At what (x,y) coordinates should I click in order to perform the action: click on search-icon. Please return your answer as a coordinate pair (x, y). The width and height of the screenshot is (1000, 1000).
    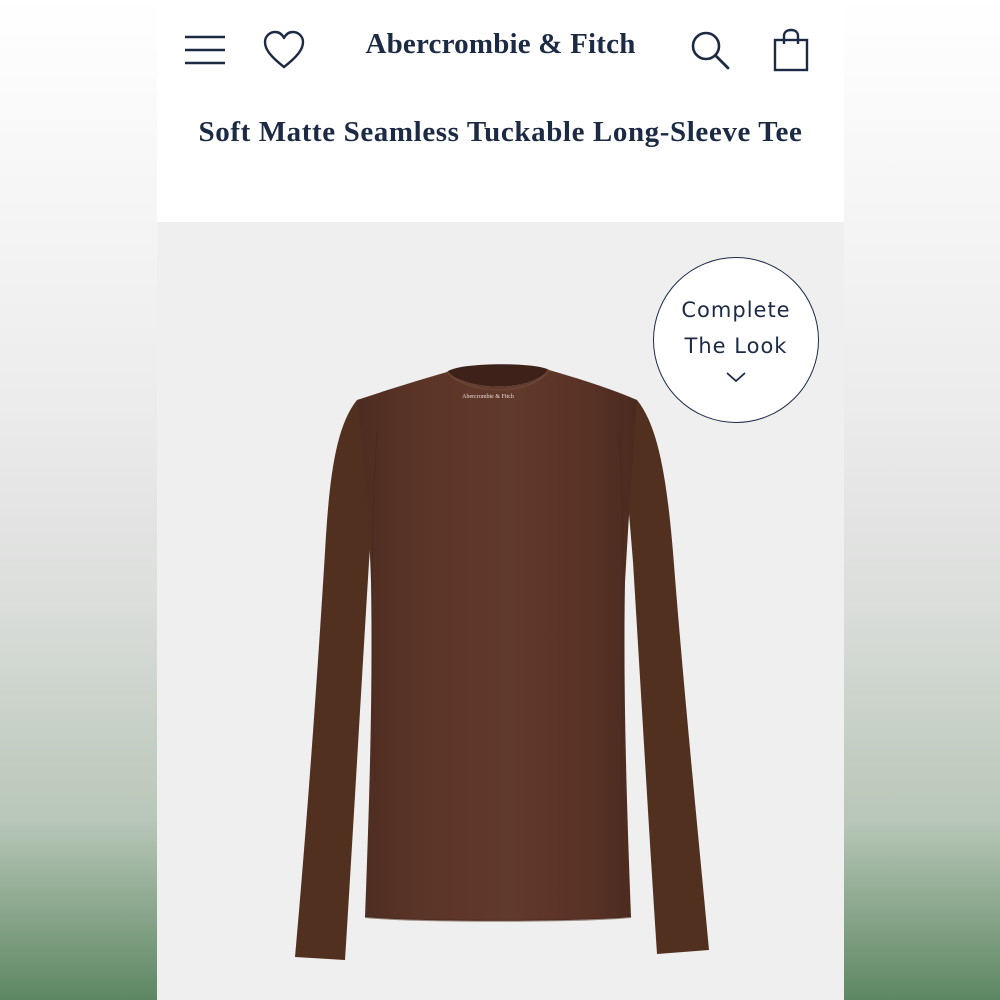
    Looking at the image, I should click on (710, 50).